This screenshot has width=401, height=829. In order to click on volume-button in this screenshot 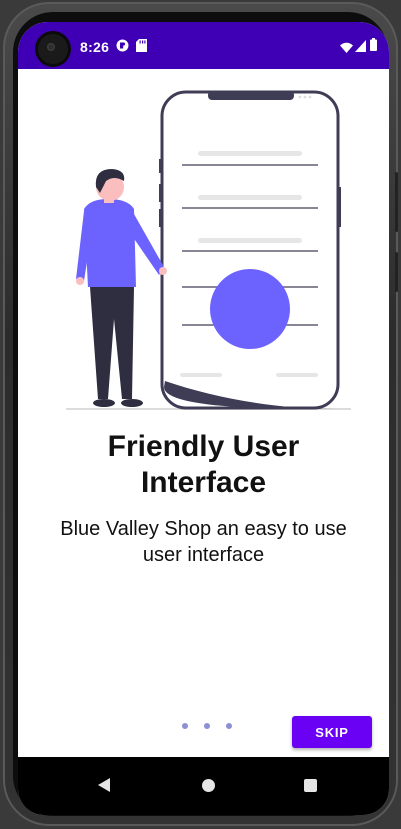, I will do `click(396, 202)`.